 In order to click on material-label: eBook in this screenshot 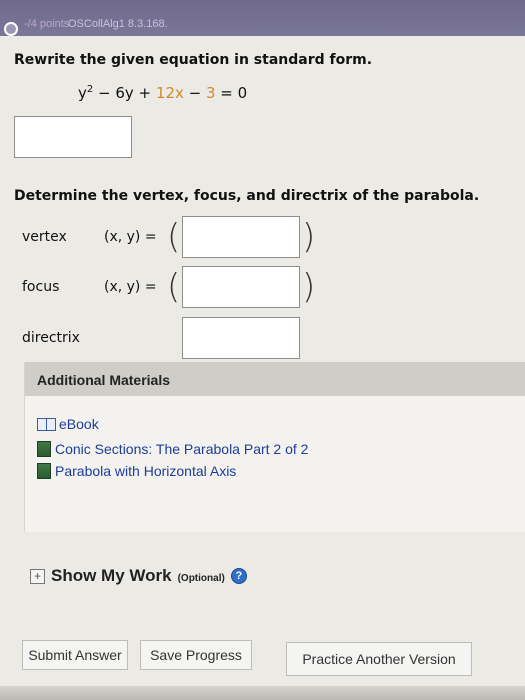, I will do `click(79, 424)`.